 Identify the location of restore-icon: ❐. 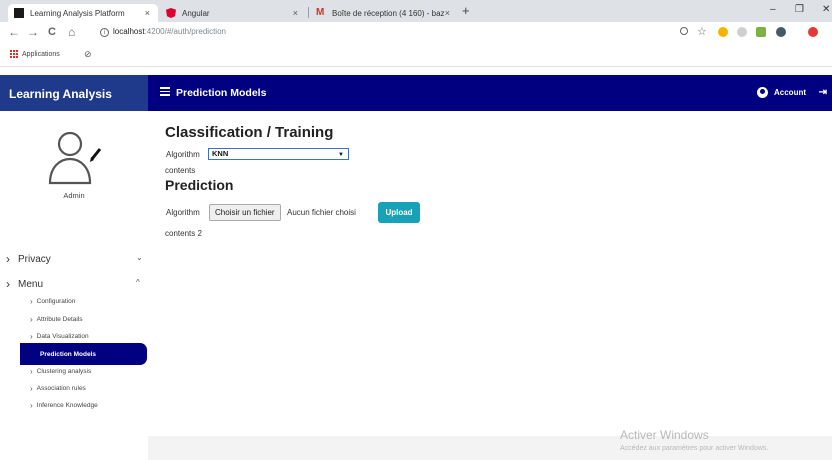
(799, 9).